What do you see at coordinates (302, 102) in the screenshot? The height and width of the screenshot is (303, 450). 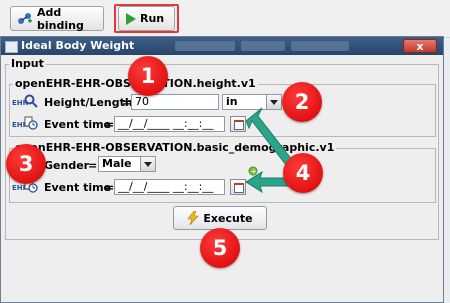 I see `callout-2: 2` at bounding box center [302, 102].